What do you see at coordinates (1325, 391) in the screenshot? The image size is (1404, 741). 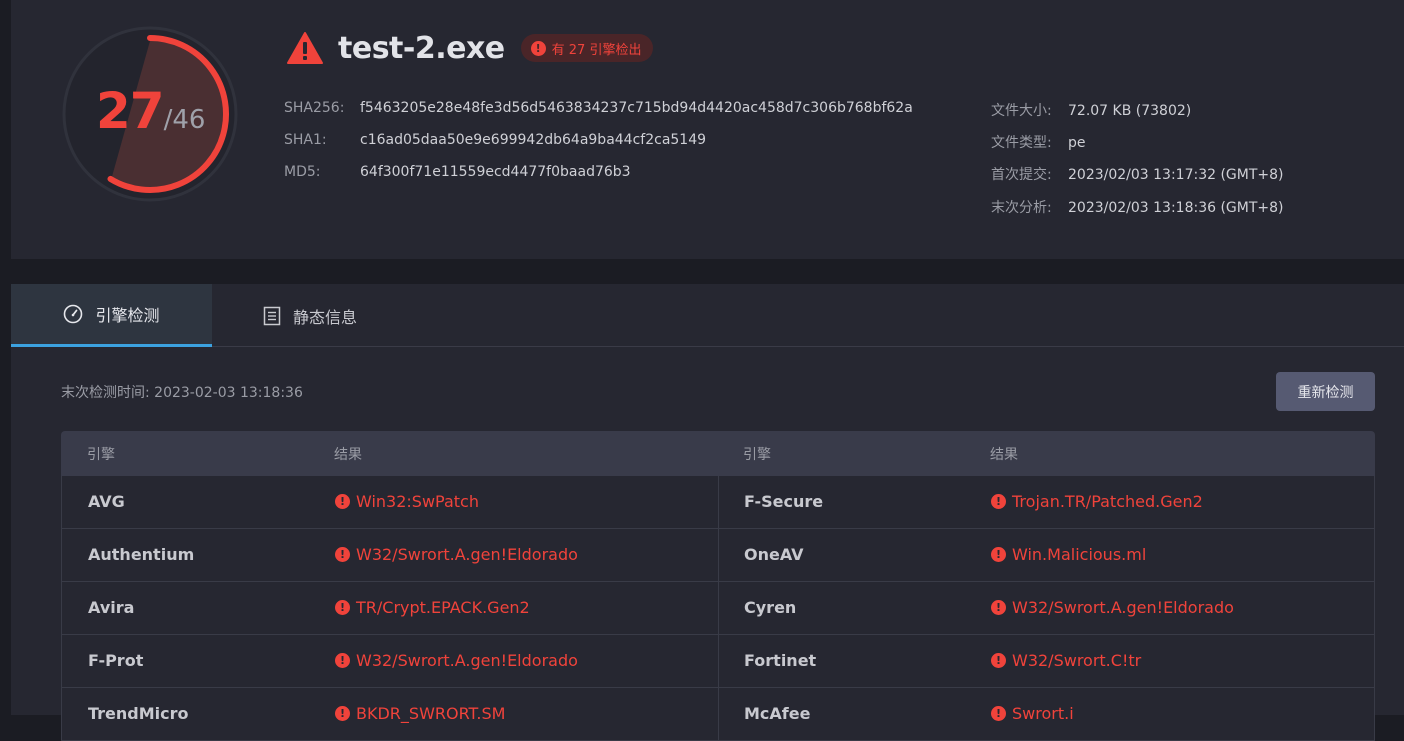 I see `rescan-button: 重新检测` at bounding box center [1325, 391].